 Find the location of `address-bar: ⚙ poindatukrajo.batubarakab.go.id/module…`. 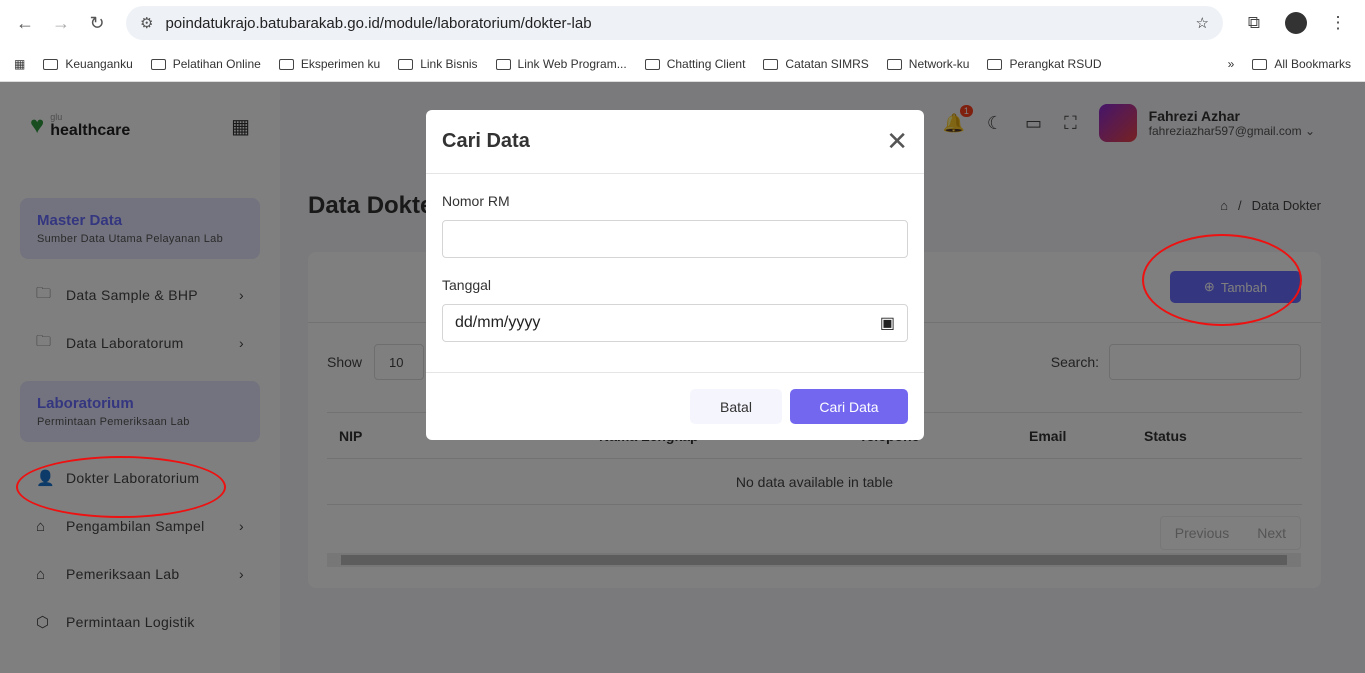

address-bar: ⚙ poindatukrajo.batubarakab.go.id/module… is located at coordinates (674, 23).